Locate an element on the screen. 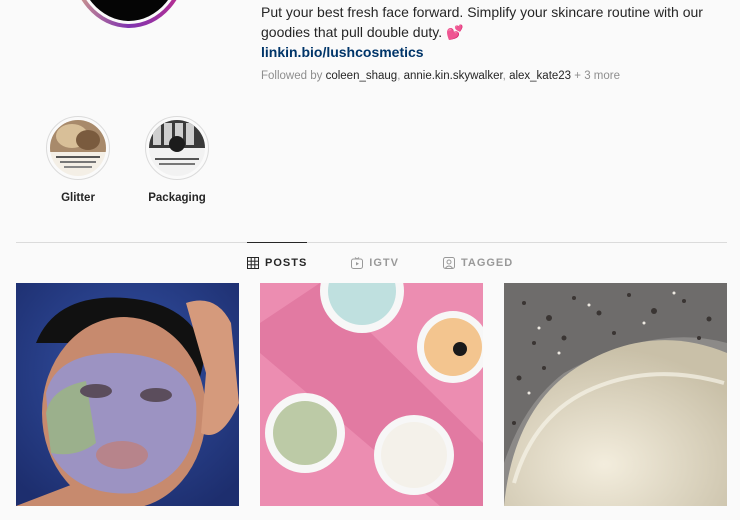 Image resolution: width=740 pixels, height=520 pixels. followed-by-label: Followed by is located at coordinates (292, 76).